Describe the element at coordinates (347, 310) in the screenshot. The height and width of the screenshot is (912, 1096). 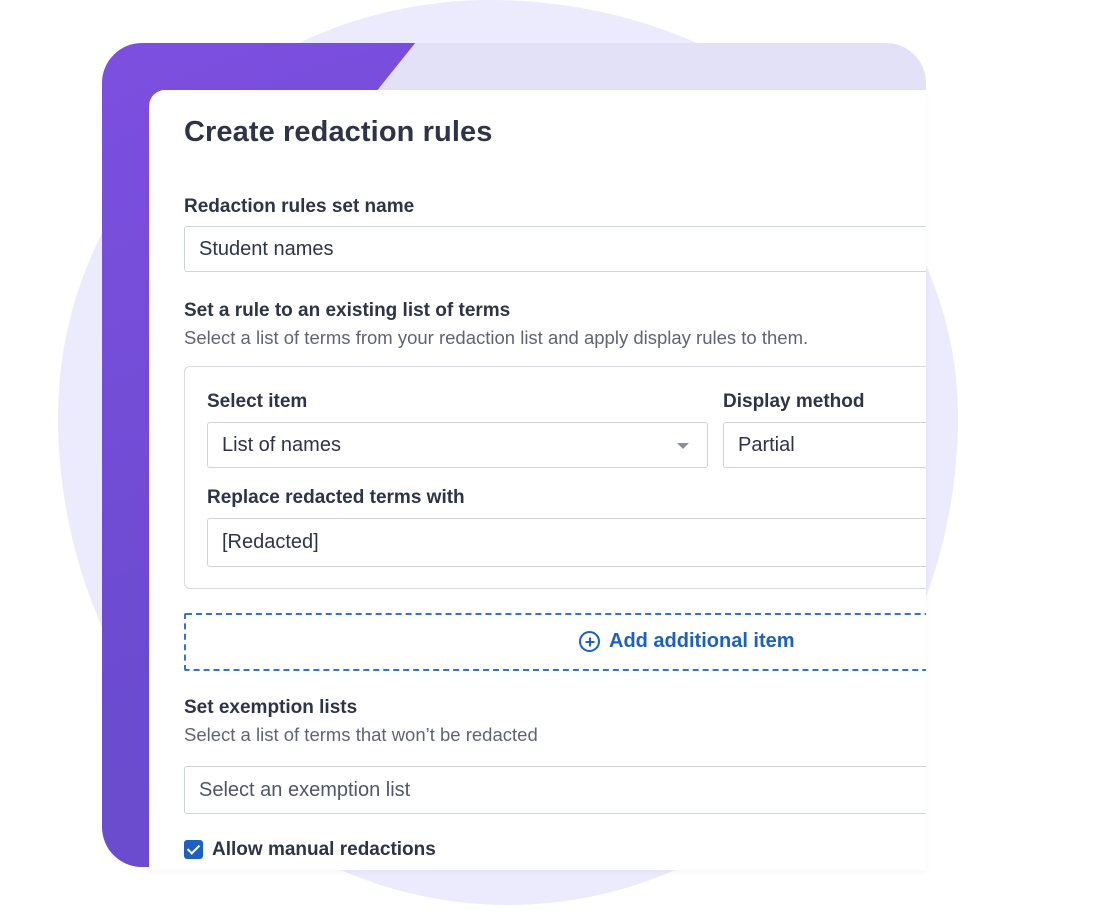
I see `existing-list-label: Set a rule to an existing list of terms` at that location.